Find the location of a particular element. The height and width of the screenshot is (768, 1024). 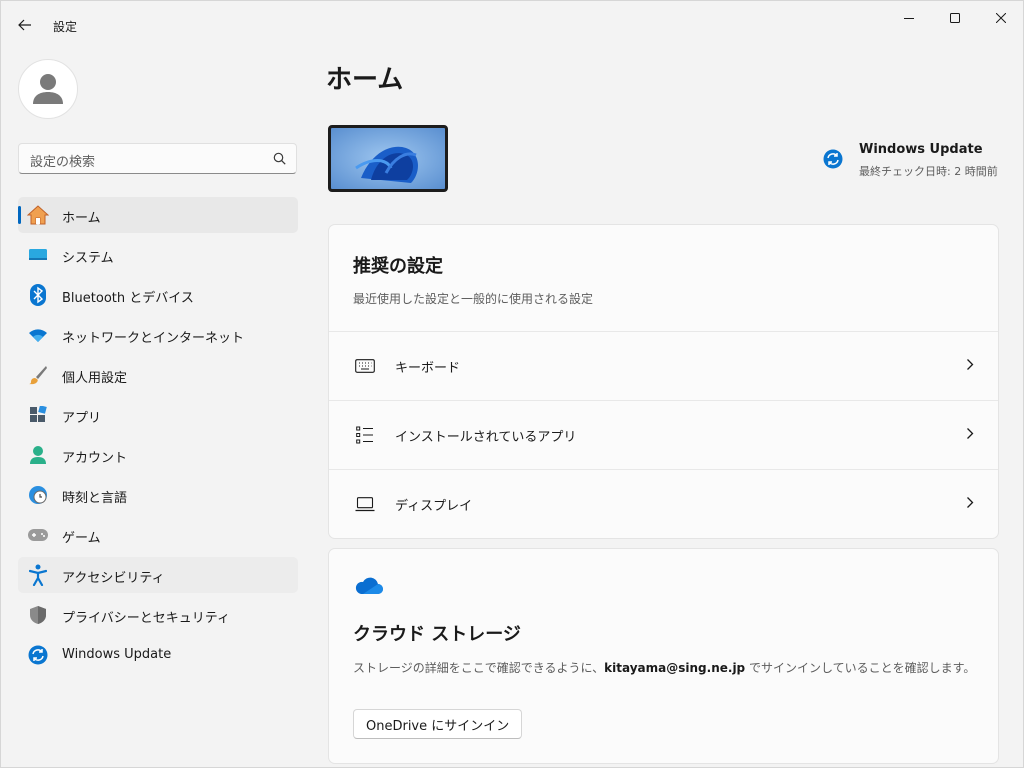

row-label: ディスプレイ is located at coordinates (434, 506).